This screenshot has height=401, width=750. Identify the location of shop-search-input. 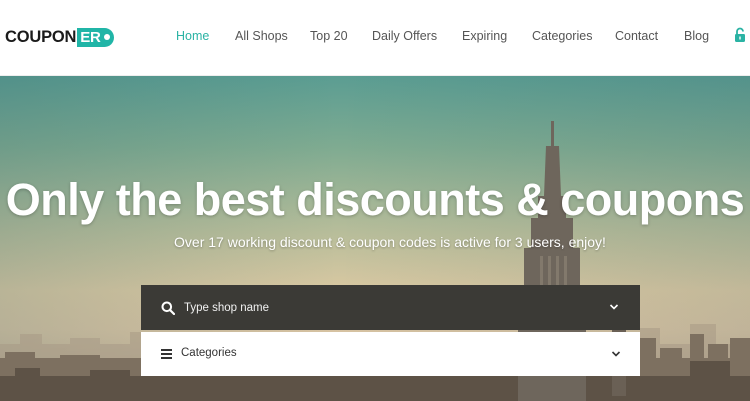
(374, 308).